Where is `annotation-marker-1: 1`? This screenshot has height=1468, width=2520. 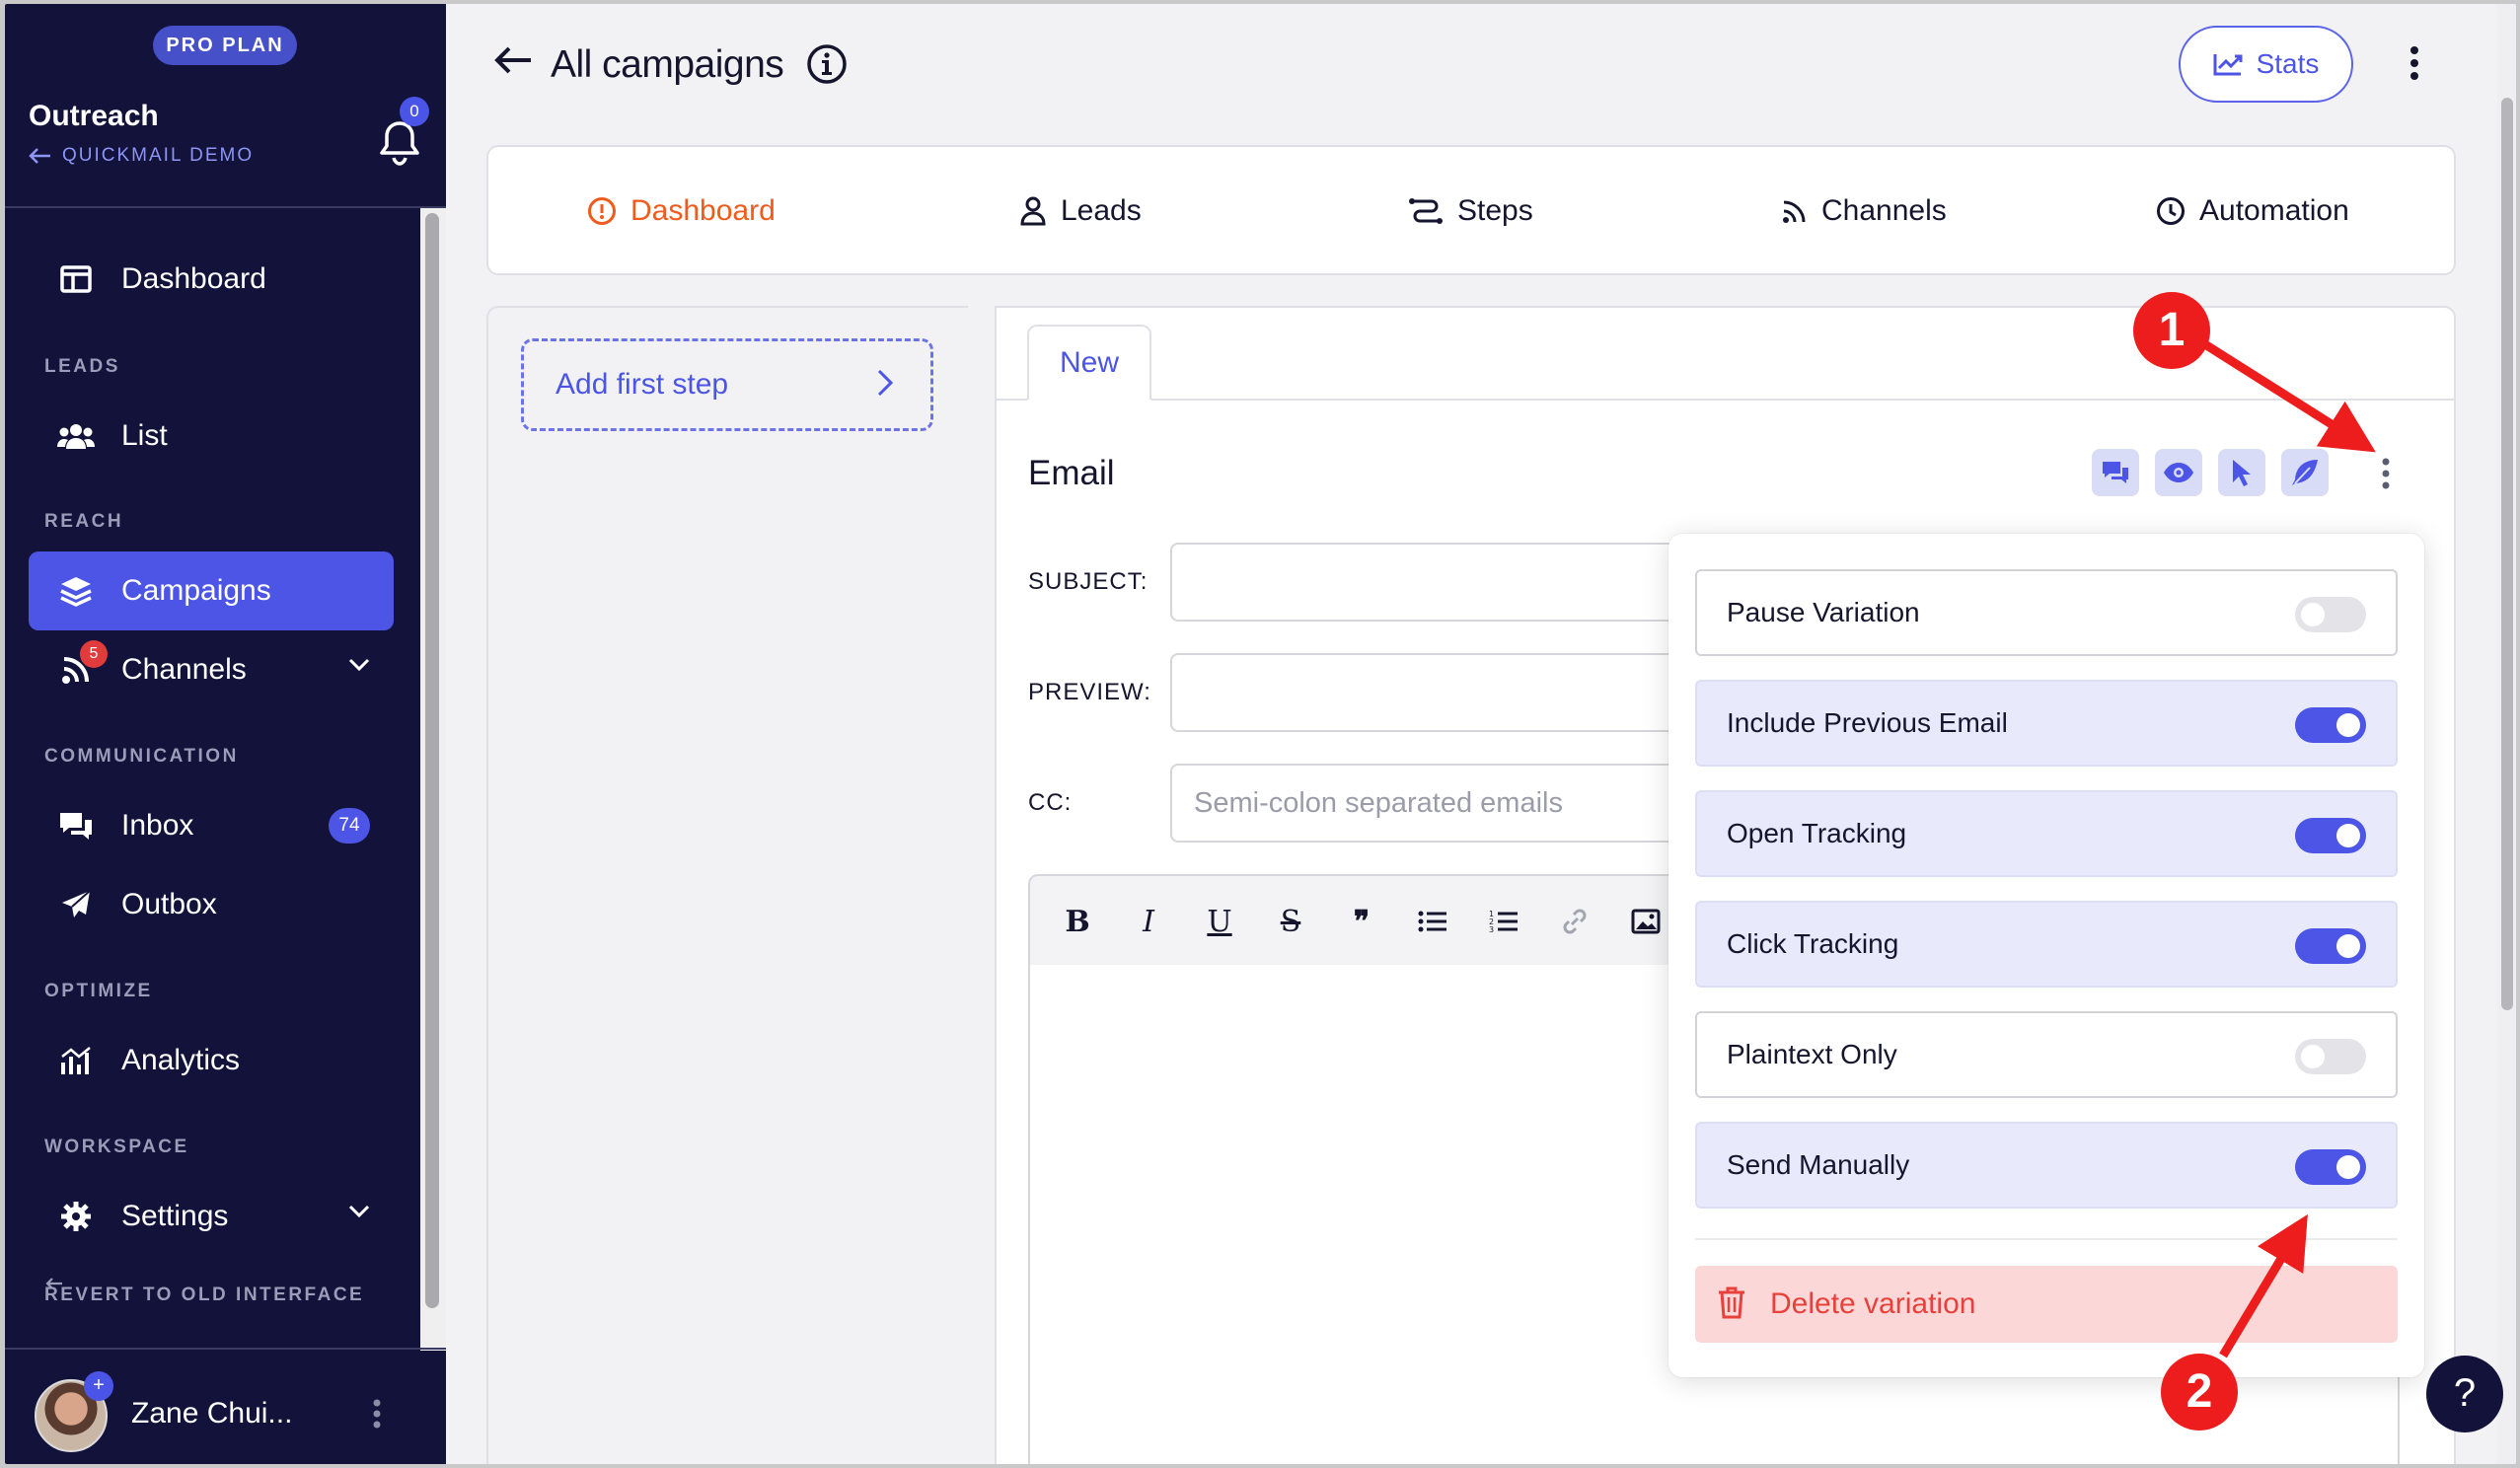 annotation-marker-1: 1 is located at coordinates (2171, 330).